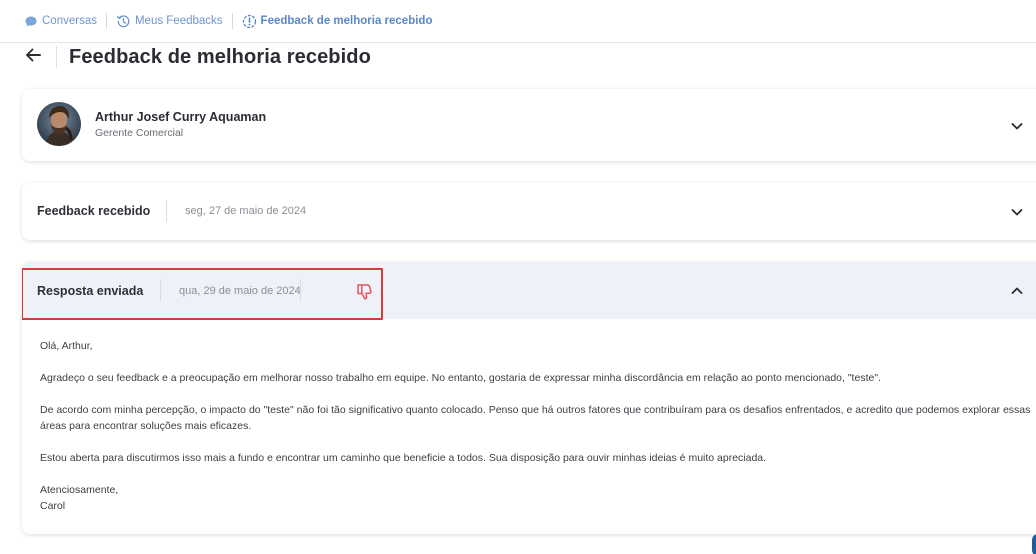 The image size is (1036, 554). What do you see at coordinates (53, 506) in the screenshot?
I see `response-signature: Carol` at bounding box center [53, 506].